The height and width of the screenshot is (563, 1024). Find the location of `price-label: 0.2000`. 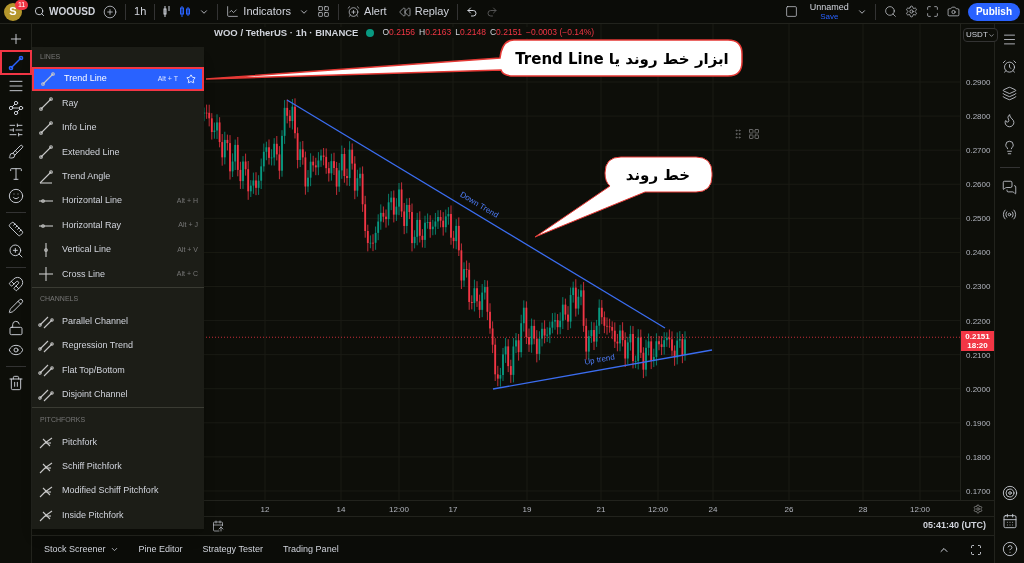

price-label: 0.2000 is located at coordinates (978, 389).